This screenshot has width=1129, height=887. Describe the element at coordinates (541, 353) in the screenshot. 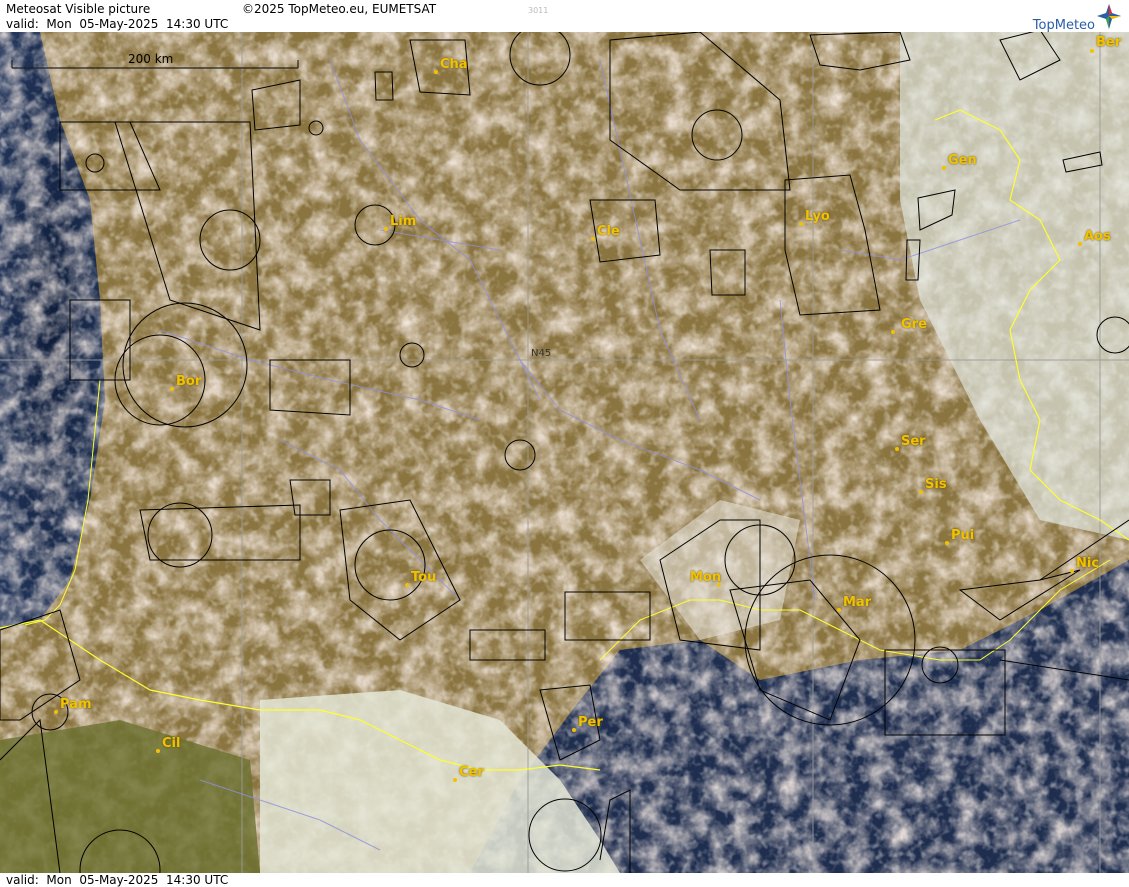

I see `latitude-label: N45` at that location.